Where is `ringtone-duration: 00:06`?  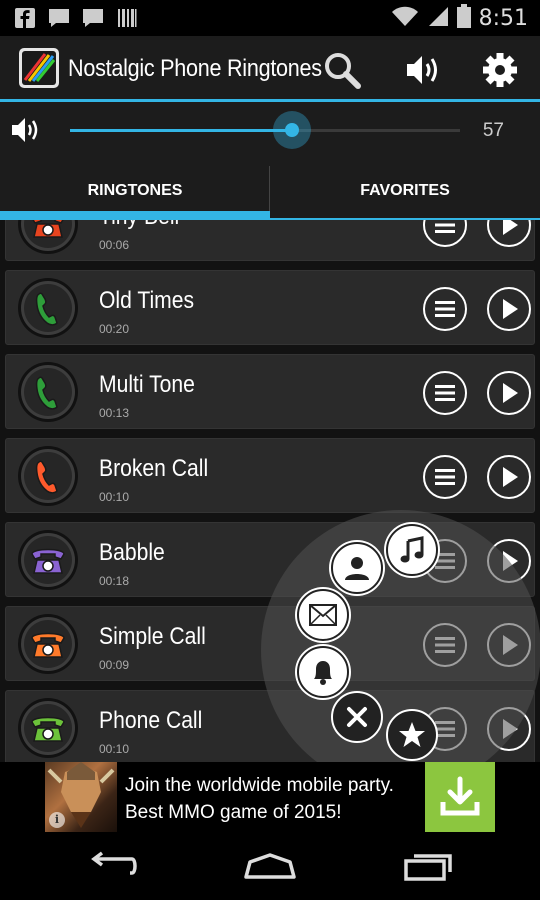 ringtone-duration: 00:06 is located at coordinates (114, 245).